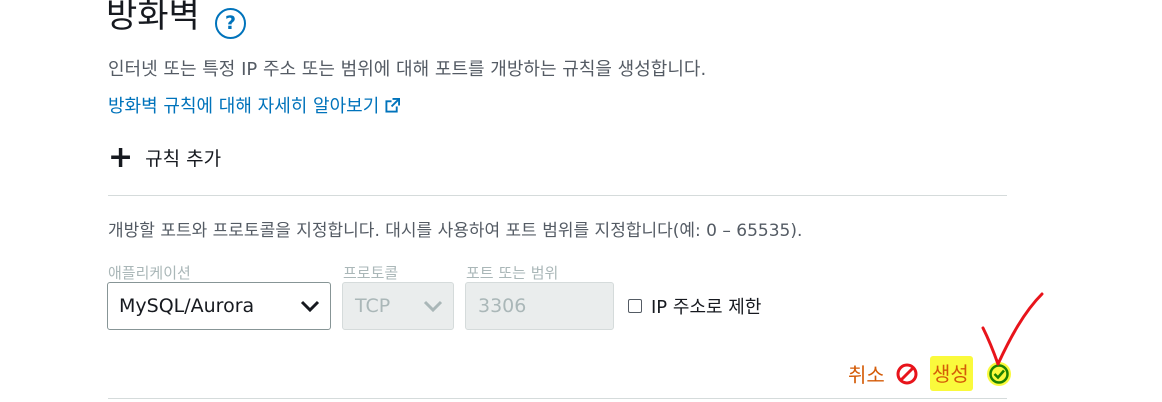  Describe the element at coordinates (951, 373) in the screenshot. I see `create-label: 생성` at that location.